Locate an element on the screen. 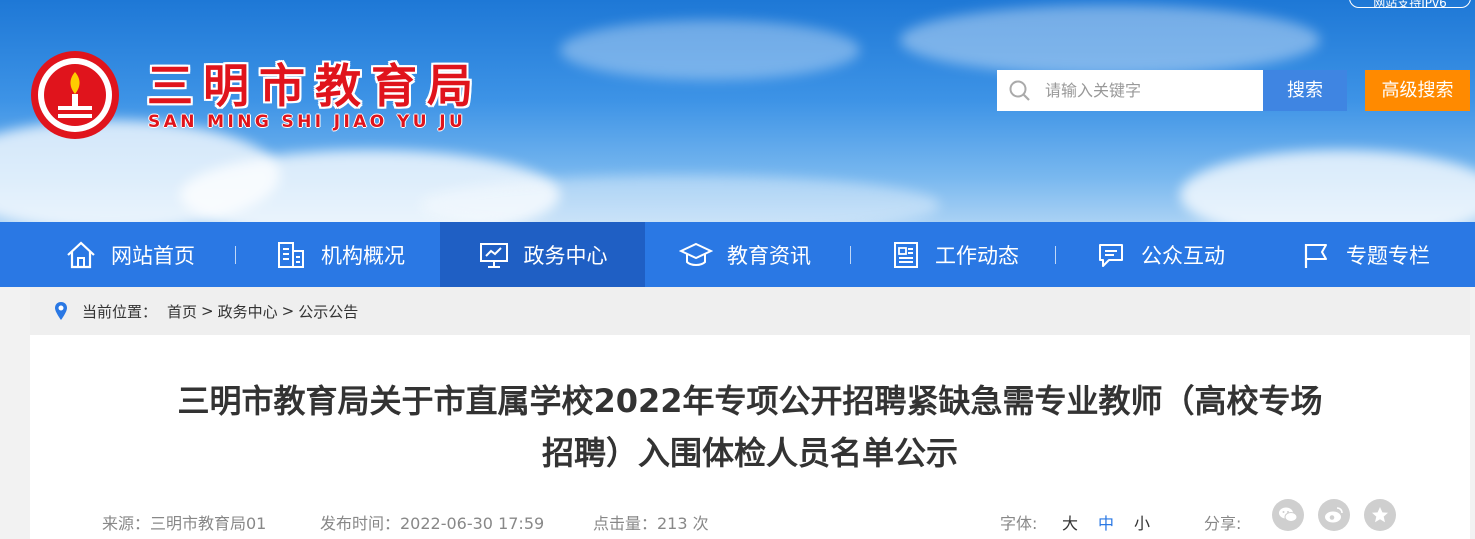 This screenshot has width=1475, height=539. search-icon is located at coordinates (1019, 90).